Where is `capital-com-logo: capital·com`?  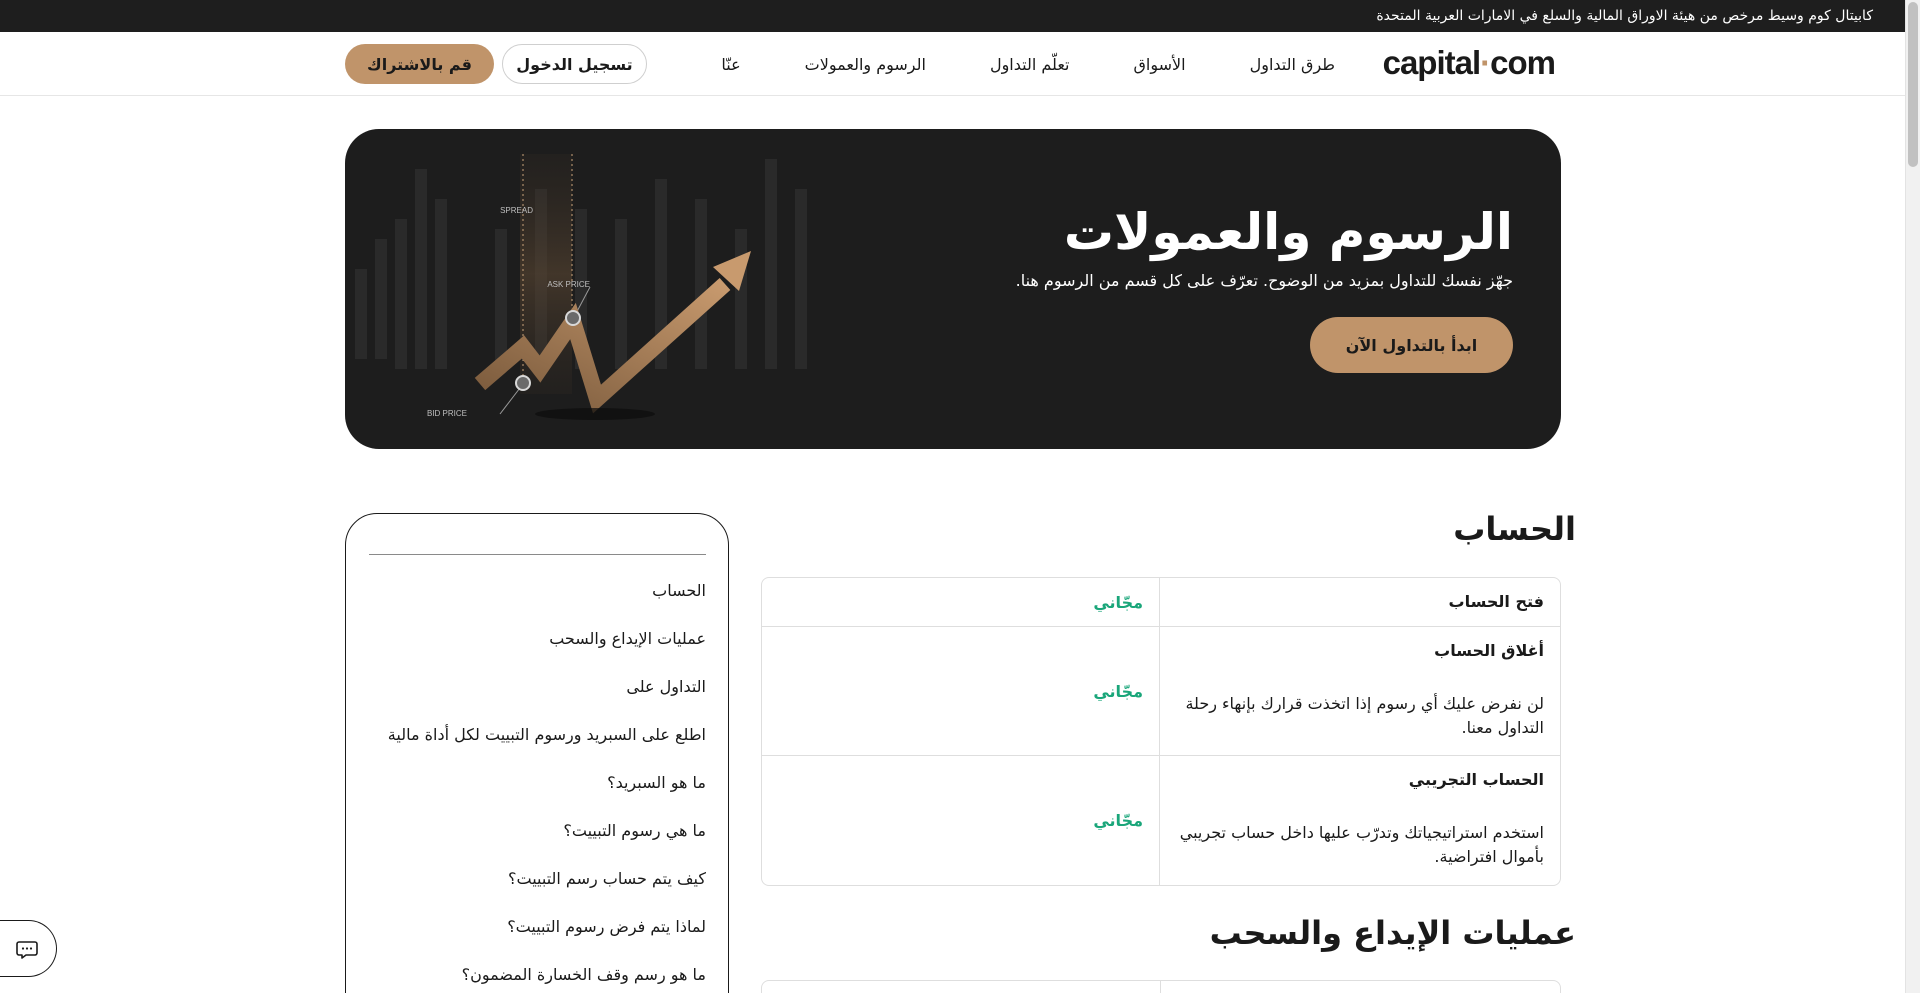
capital-com-logo: capital·com is located at coordinates (1469, 63).